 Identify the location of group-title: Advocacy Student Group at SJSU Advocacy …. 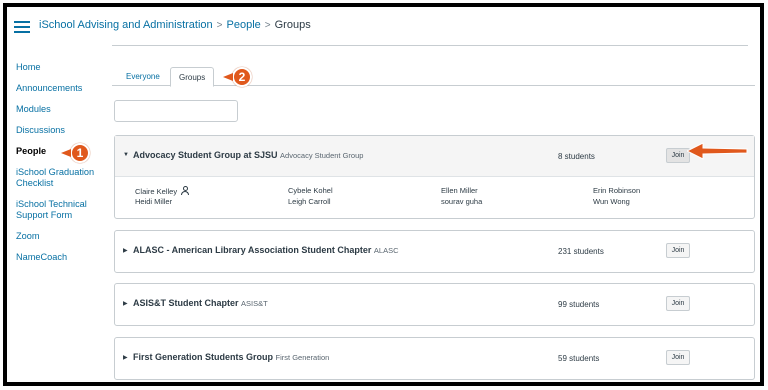
(248, 155).